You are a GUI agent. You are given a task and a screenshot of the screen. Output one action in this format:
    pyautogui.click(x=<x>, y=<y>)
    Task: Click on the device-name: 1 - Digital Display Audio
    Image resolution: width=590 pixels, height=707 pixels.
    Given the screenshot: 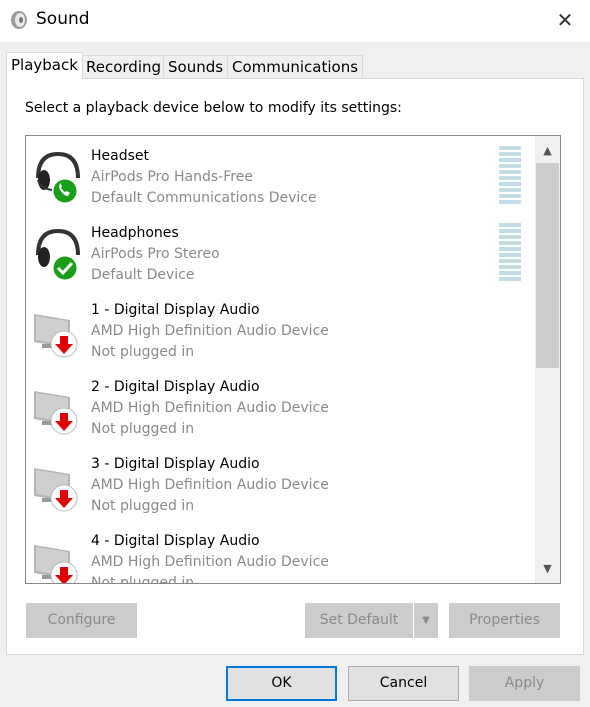 What is the action you would take?
    pyautogui.click(x=175, y=310)
    